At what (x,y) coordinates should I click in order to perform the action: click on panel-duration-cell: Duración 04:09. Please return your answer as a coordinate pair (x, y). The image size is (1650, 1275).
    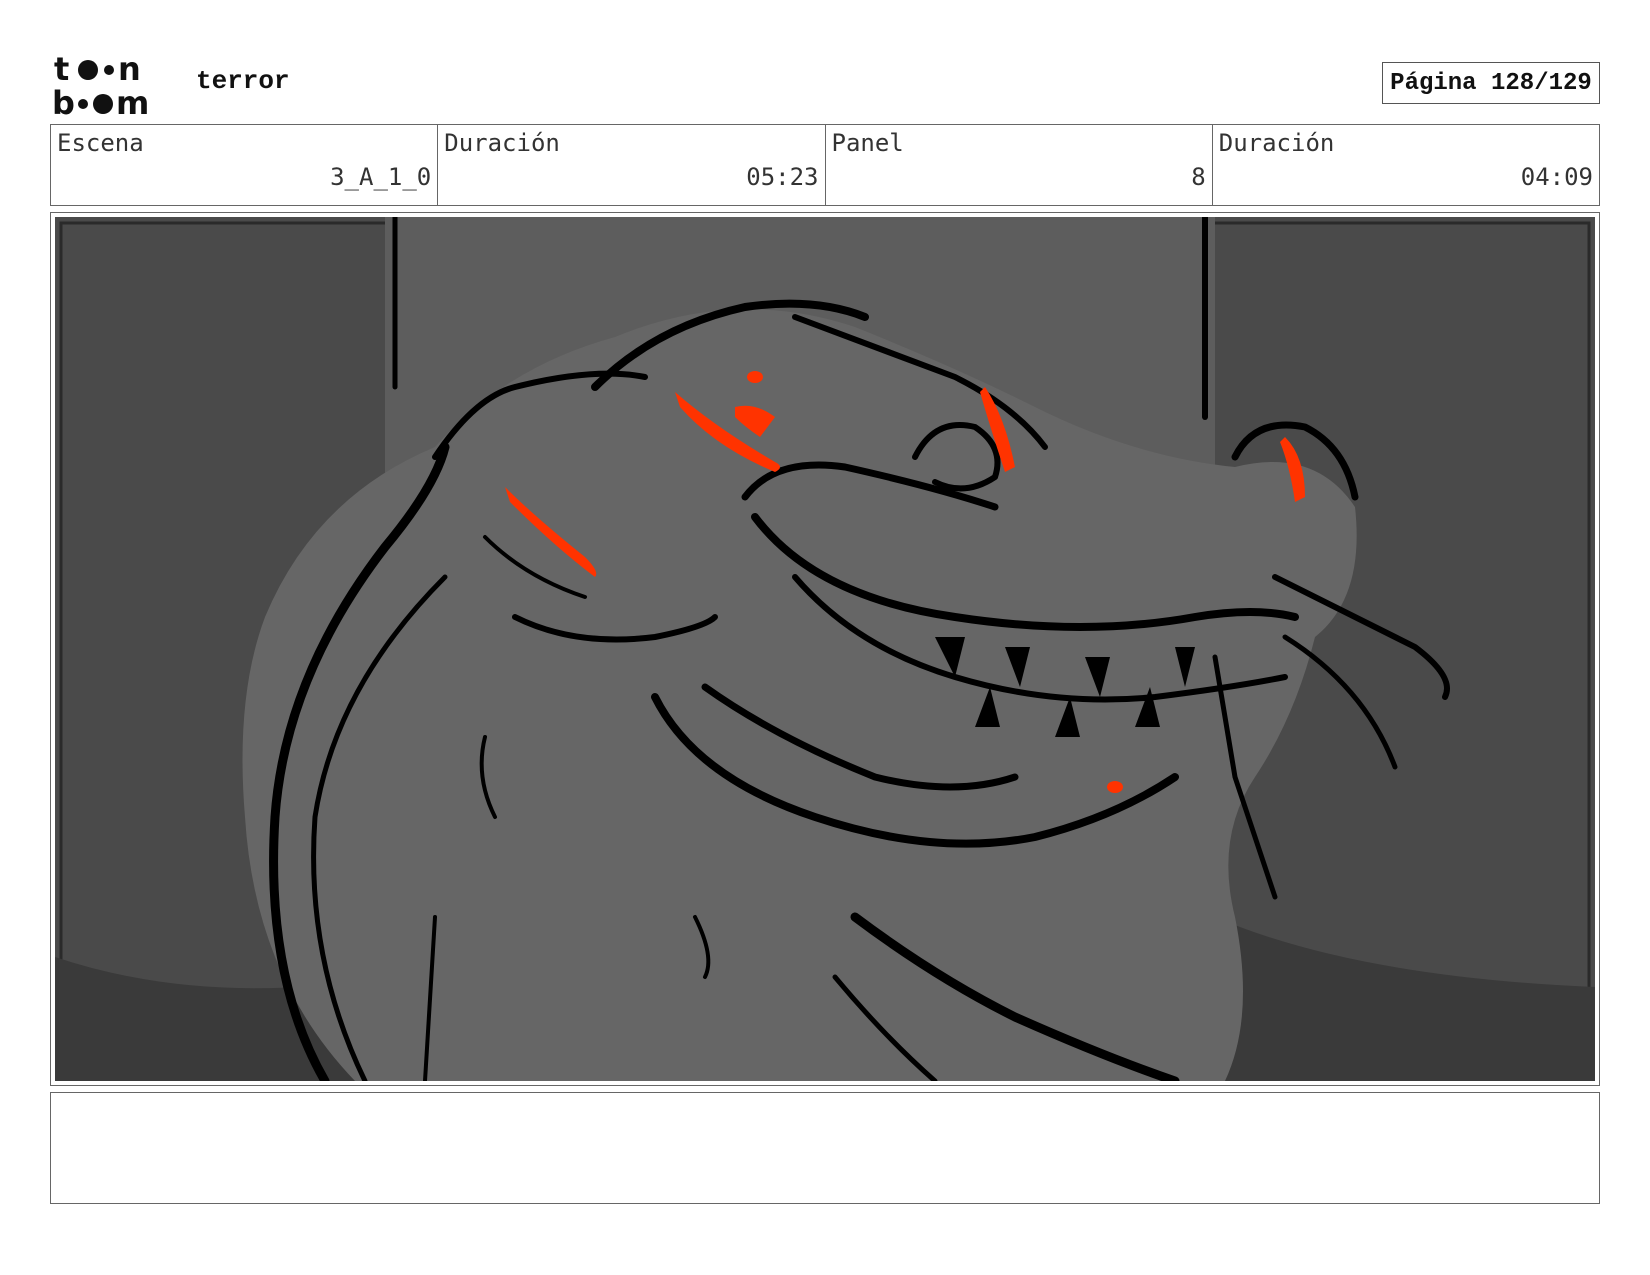
    Looking at the image, I should click on (1406, 165).